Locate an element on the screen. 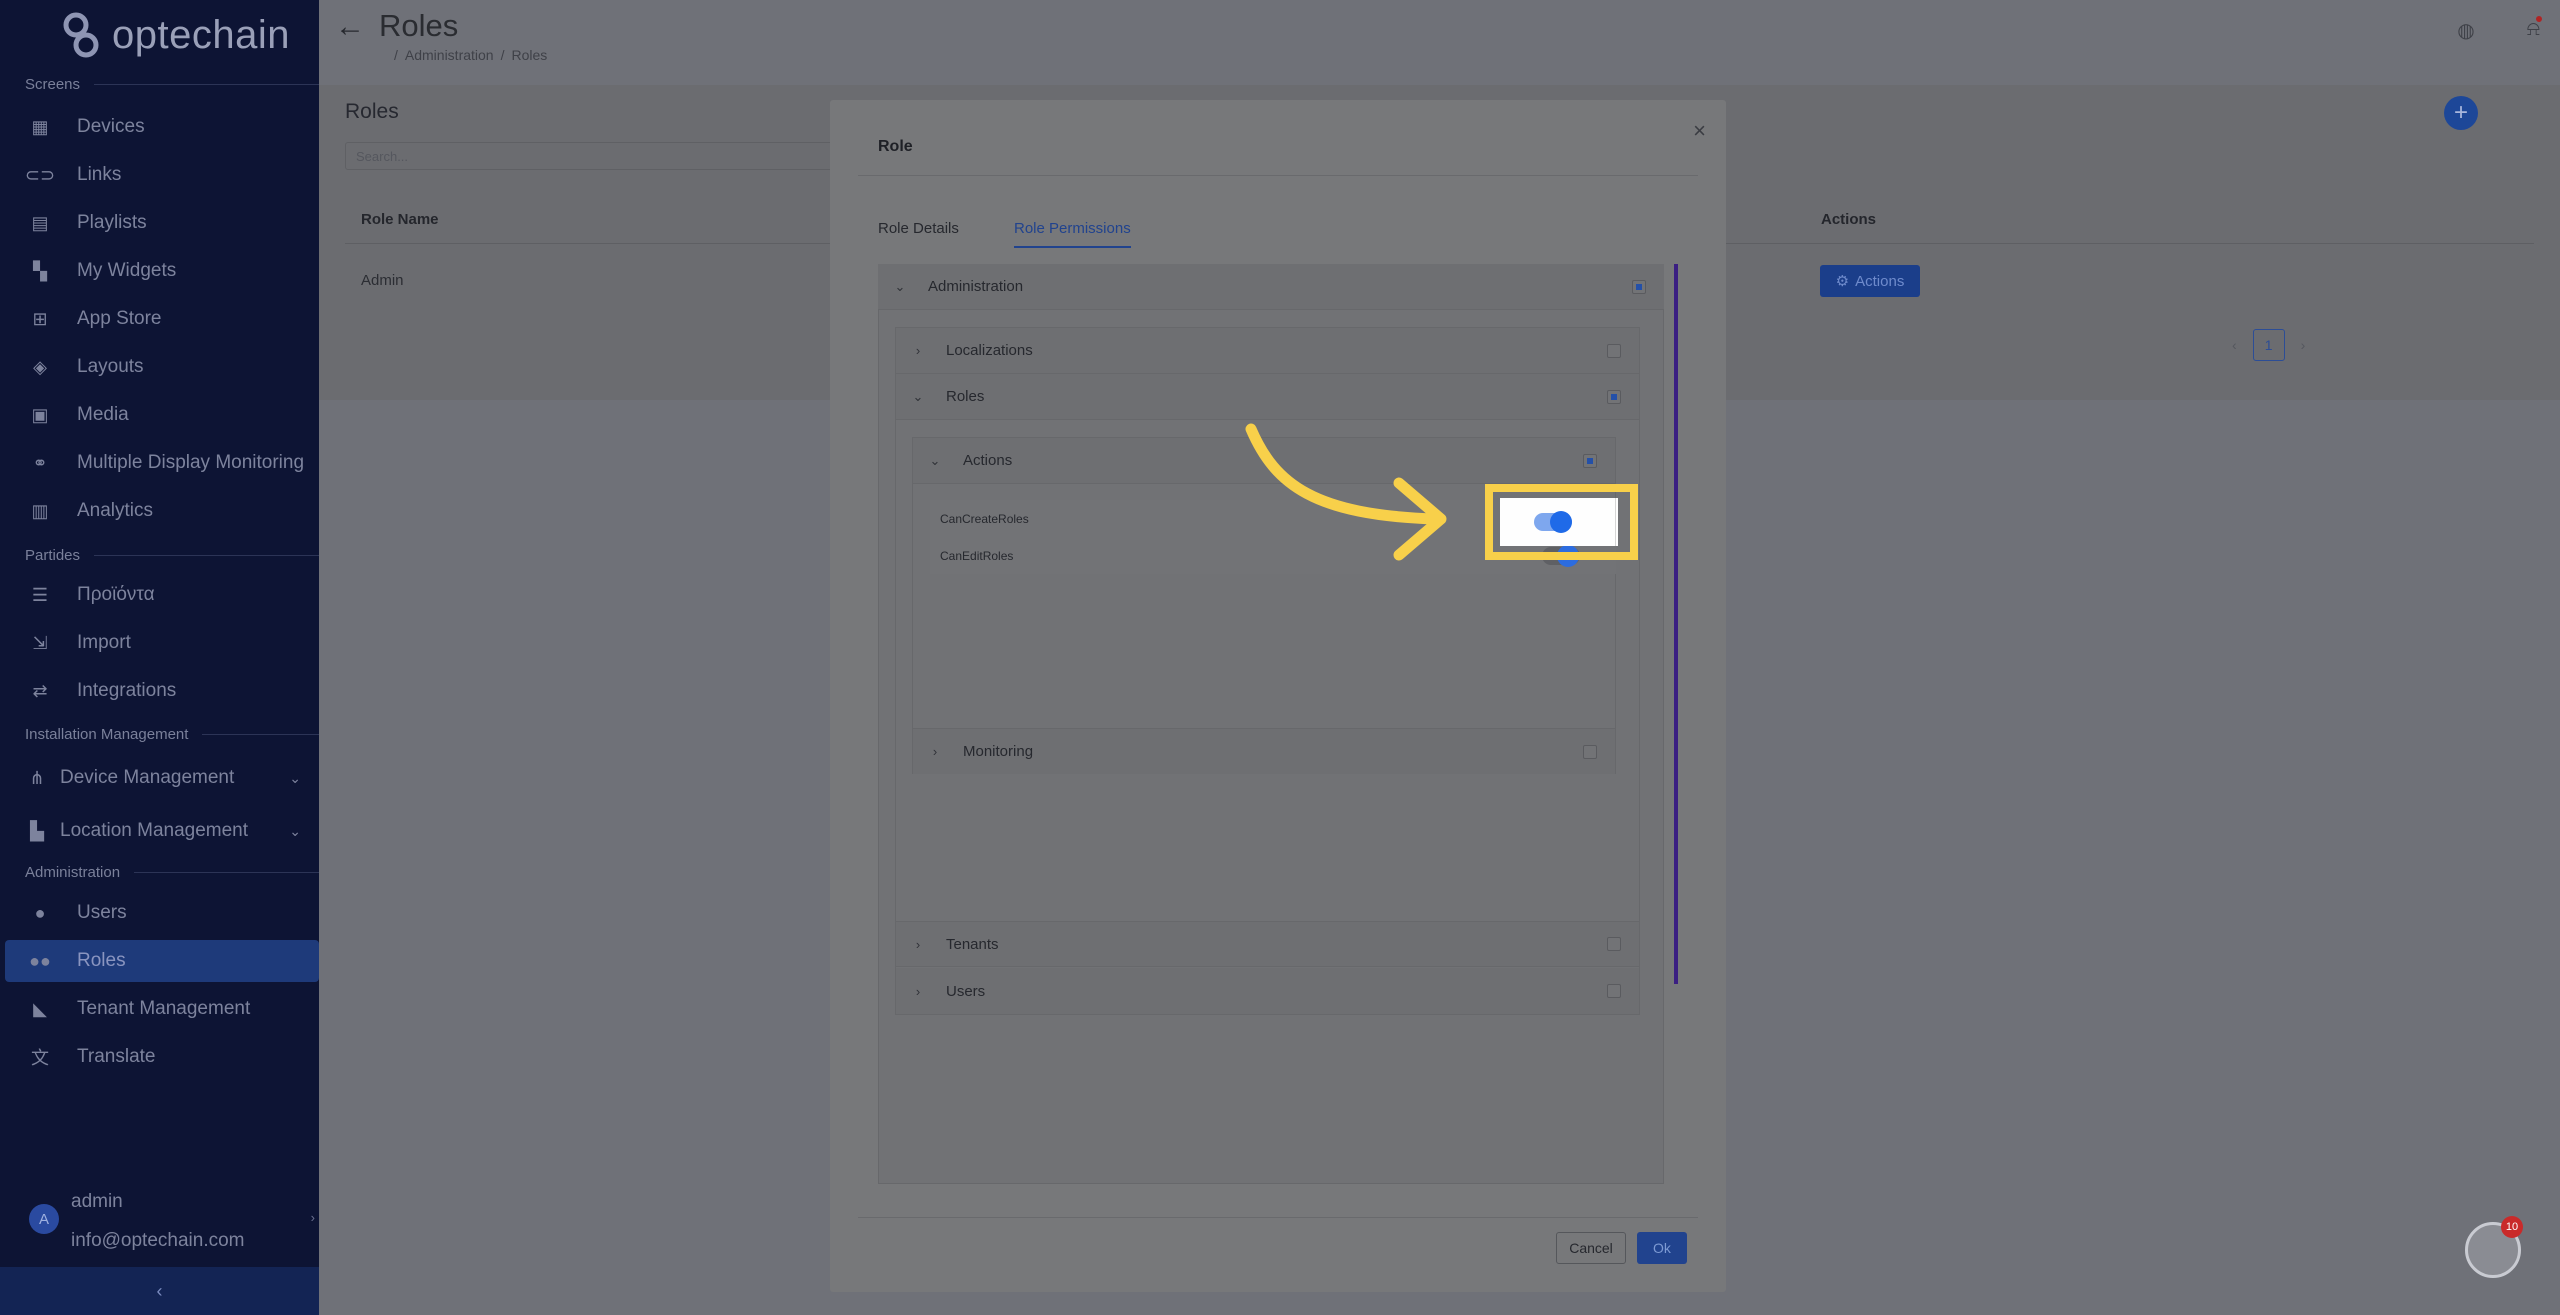  add-role-button: + is located at coordinates (2461, 113).